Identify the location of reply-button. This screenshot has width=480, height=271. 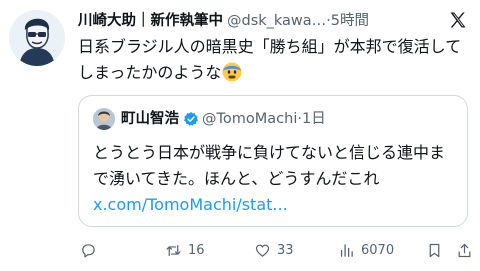
(91, 250).